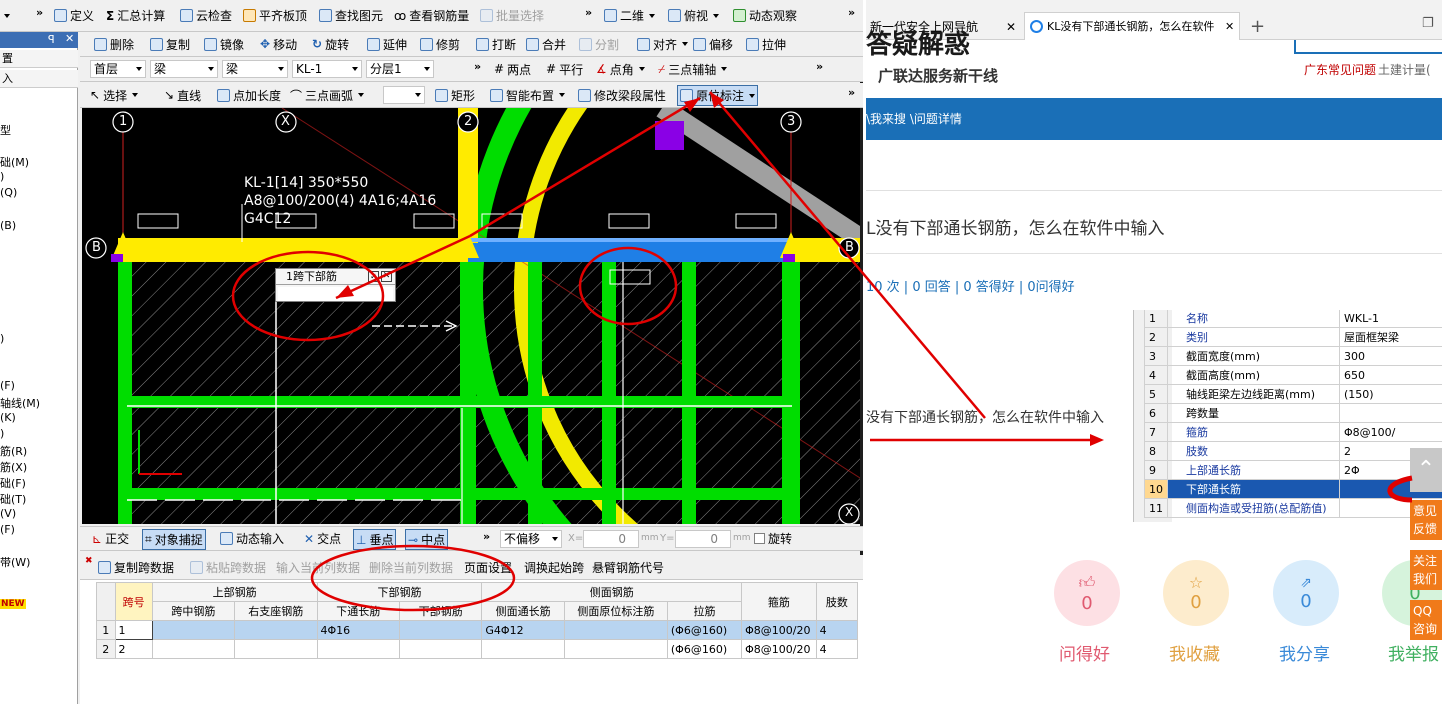 The image size is (1442, 704). I want to click on input-col-button: 输入当前列数据, so click(318, 567).